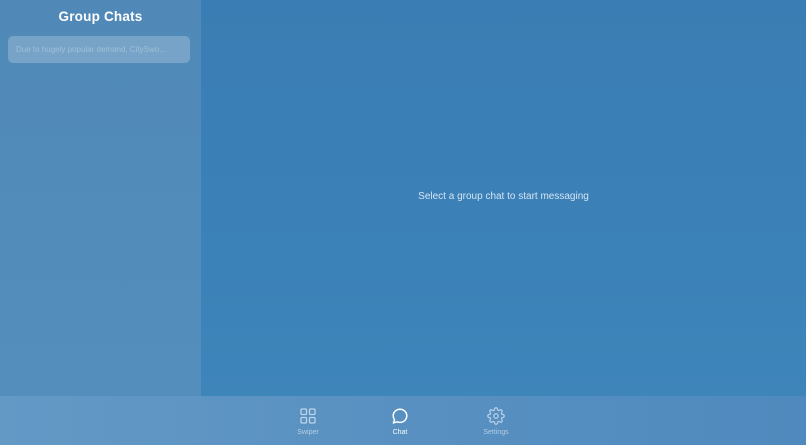 Image resolution: width=806 pixels, height=445 pixels. Describe the element at coordinates (496, 416) in the screenshot. I see `gear-icon` at that location.